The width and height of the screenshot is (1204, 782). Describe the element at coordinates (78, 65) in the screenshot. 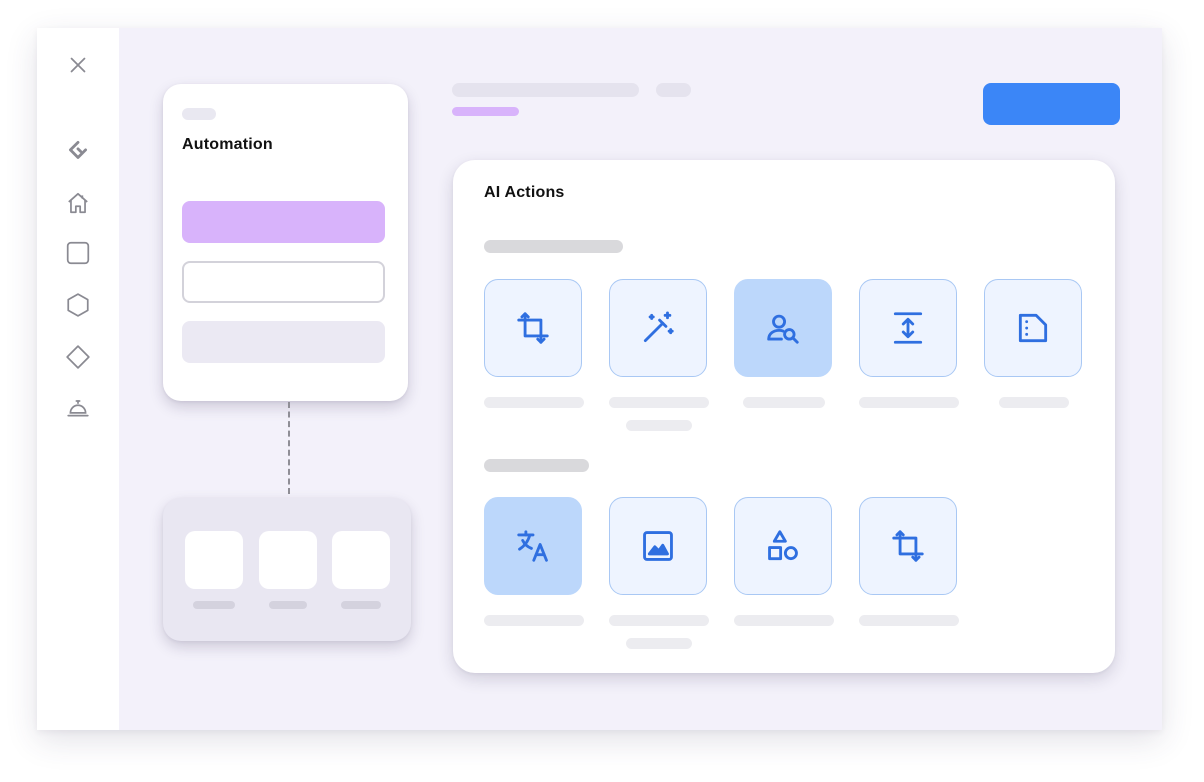

I see `close-icon` at that location.